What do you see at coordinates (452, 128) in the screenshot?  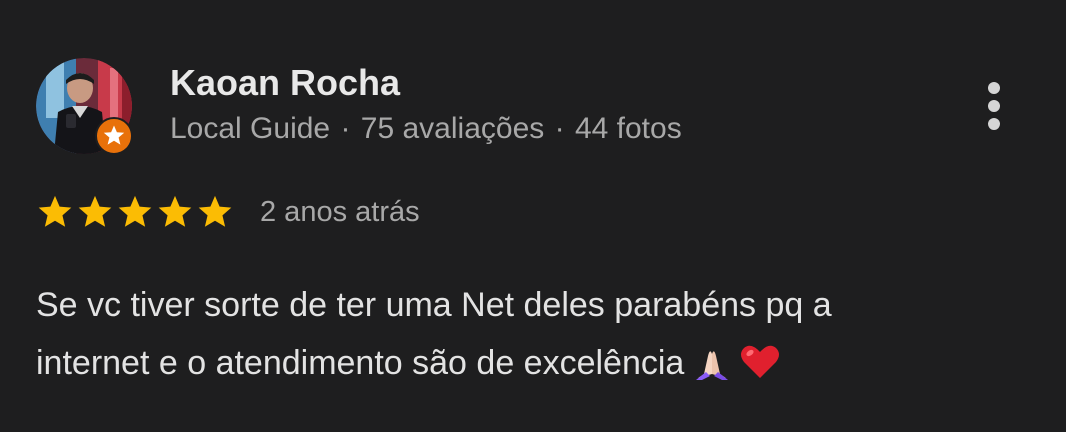 I see `reviews-count: 75 avaliações` at bounding box center [452, 128].